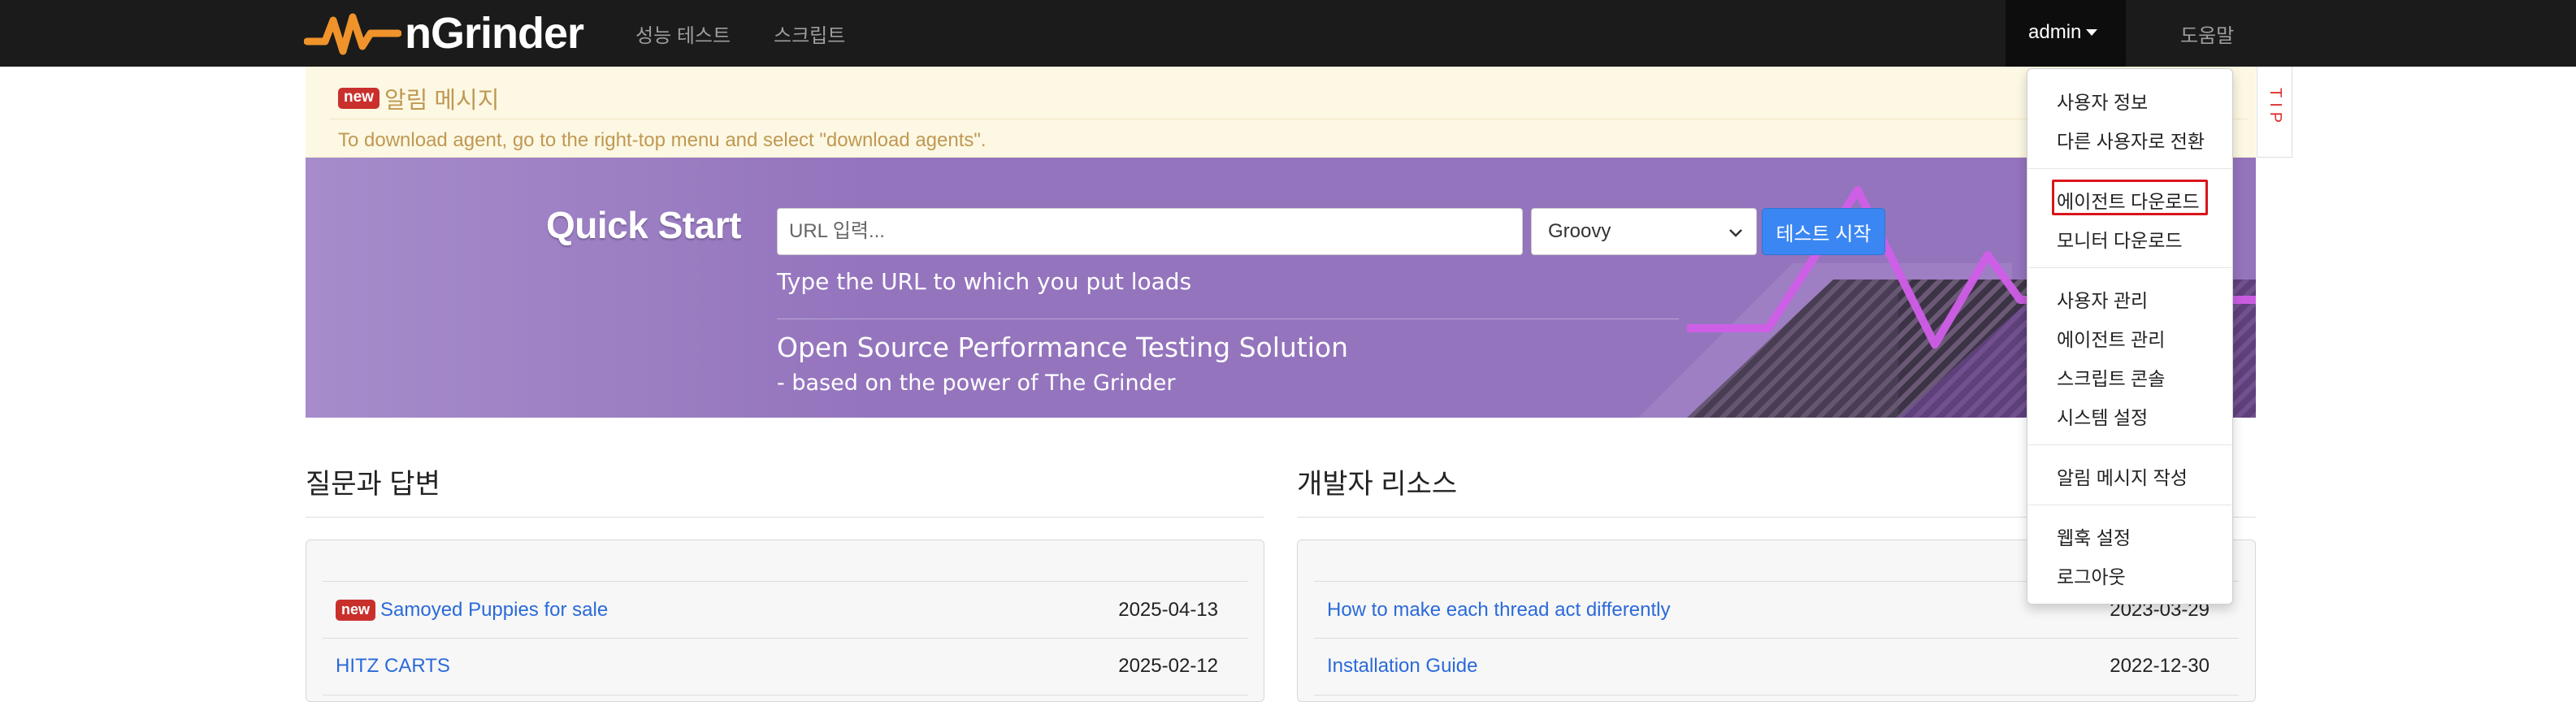  I want to click on nav-help: 도움말, so click(2207, 34).